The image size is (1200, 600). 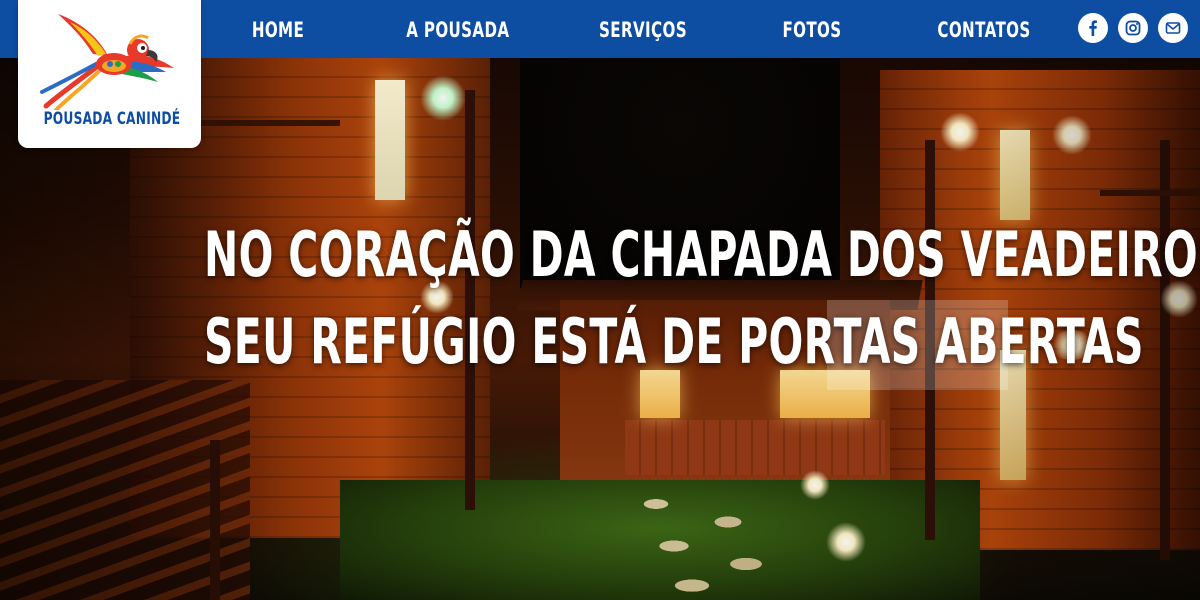 I want to click on macaw-logo-icon, so click(x=107, y=62).